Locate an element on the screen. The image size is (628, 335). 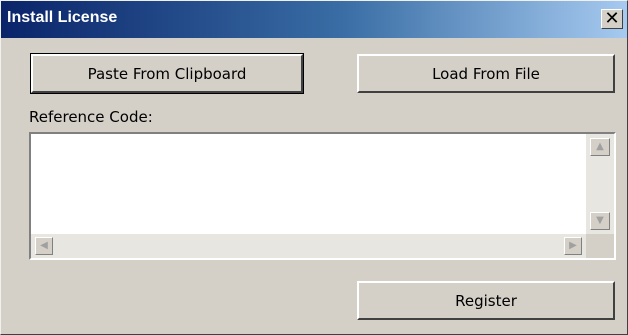
close-icon: ✕ is located at coordinates (612, 18).